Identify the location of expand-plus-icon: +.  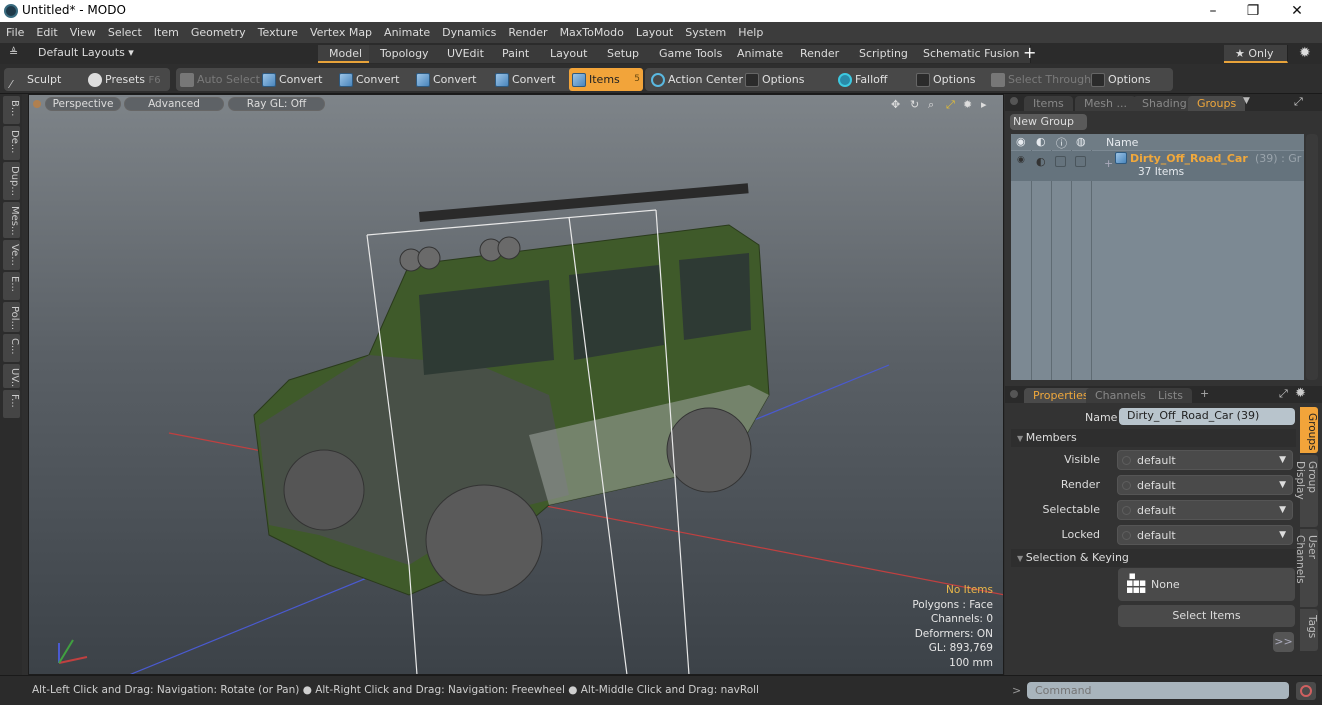
(1108, 163).